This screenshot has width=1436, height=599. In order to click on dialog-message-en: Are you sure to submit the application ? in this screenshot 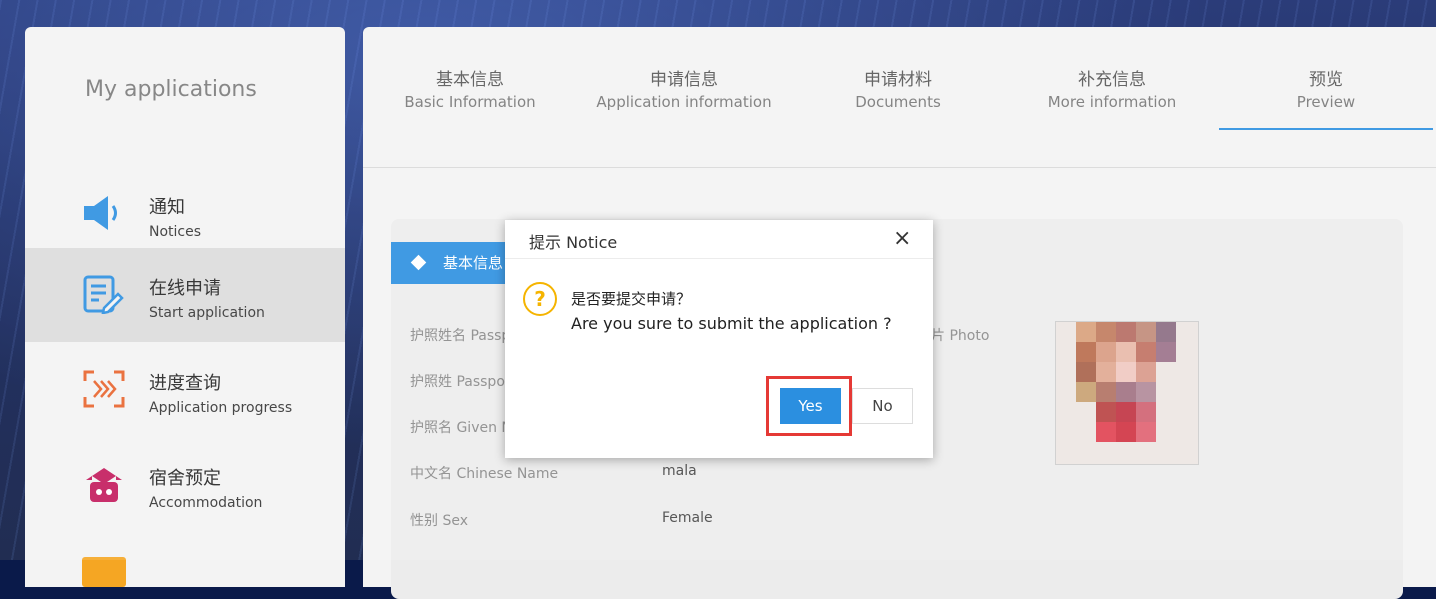, I will do `click(731, 323)`.